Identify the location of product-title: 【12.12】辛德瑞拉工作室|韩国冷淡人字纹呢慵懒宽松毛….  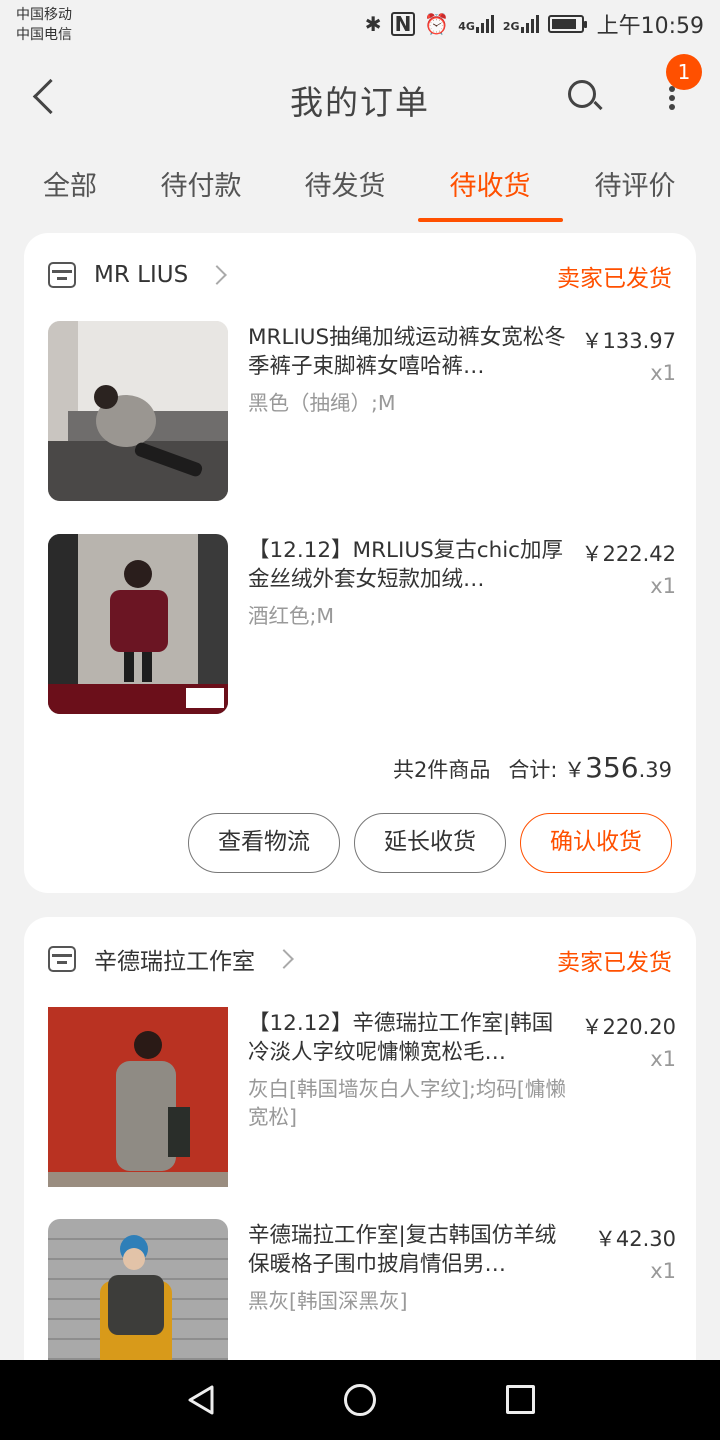
(401, 1038).